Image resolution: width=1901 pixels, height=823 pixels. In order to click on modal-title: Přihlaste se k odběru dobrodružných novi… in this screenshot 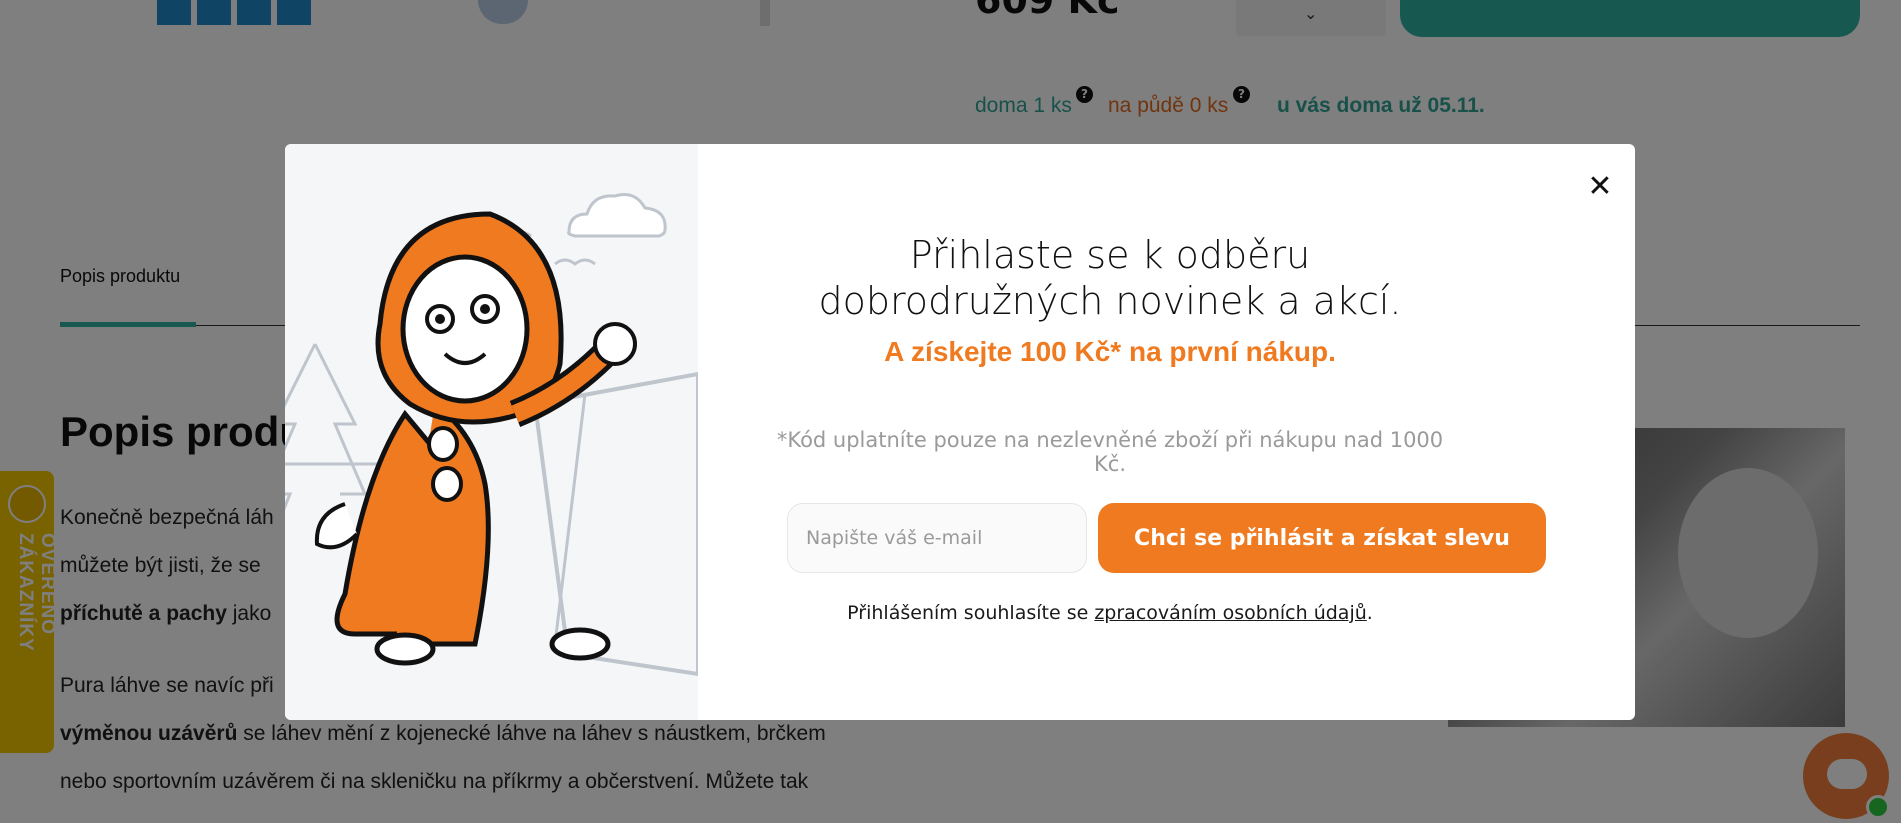, I will do `click(1110, 278)`.